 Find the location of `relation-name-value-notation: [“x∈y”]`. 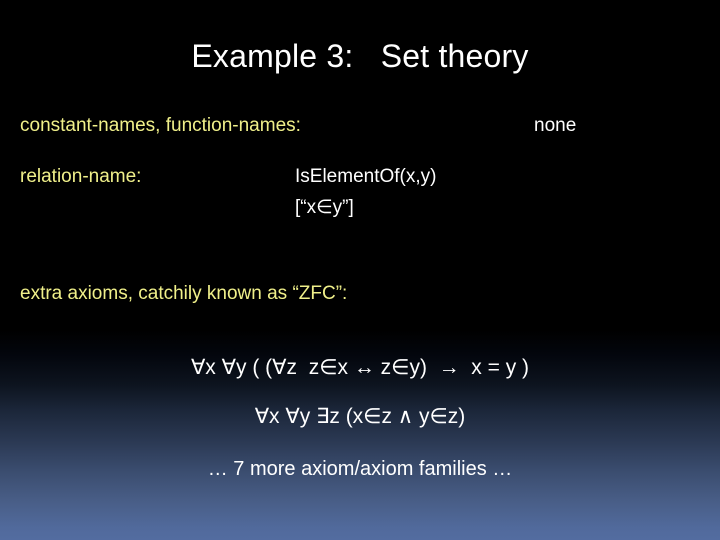

relation-name-value-notation: [“x∈y”] is located at coordinates (324, 207).